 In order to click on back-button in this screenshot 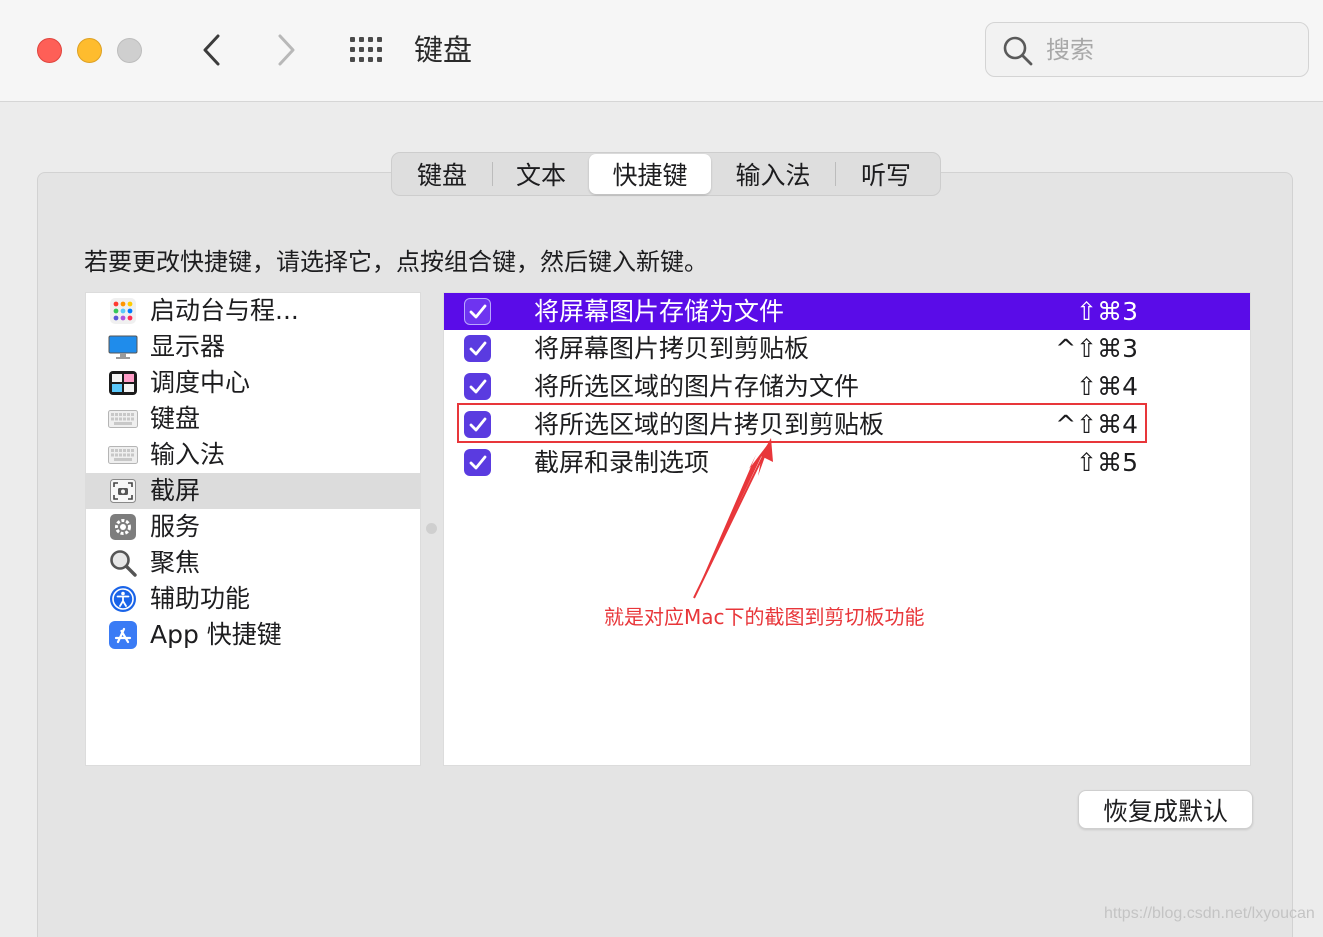, I will do `click(212, 50)`.